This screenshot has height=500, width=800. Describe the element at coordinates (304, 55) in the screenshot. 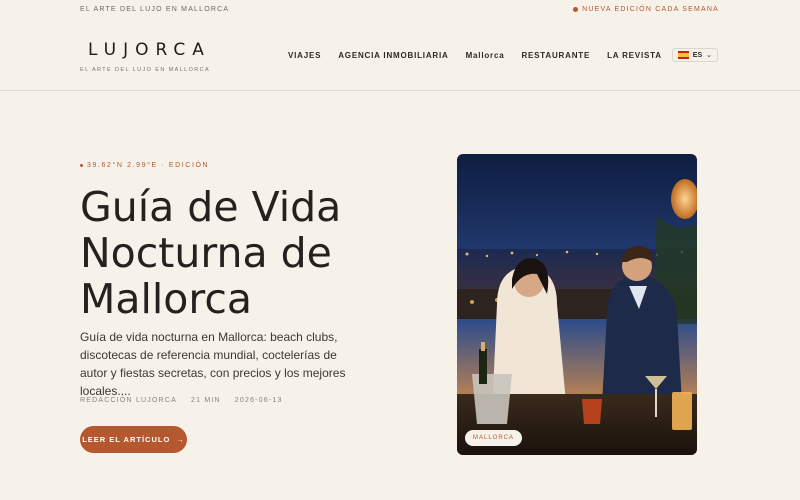

I see `nav-item-viajes: VIAJES` at that location.